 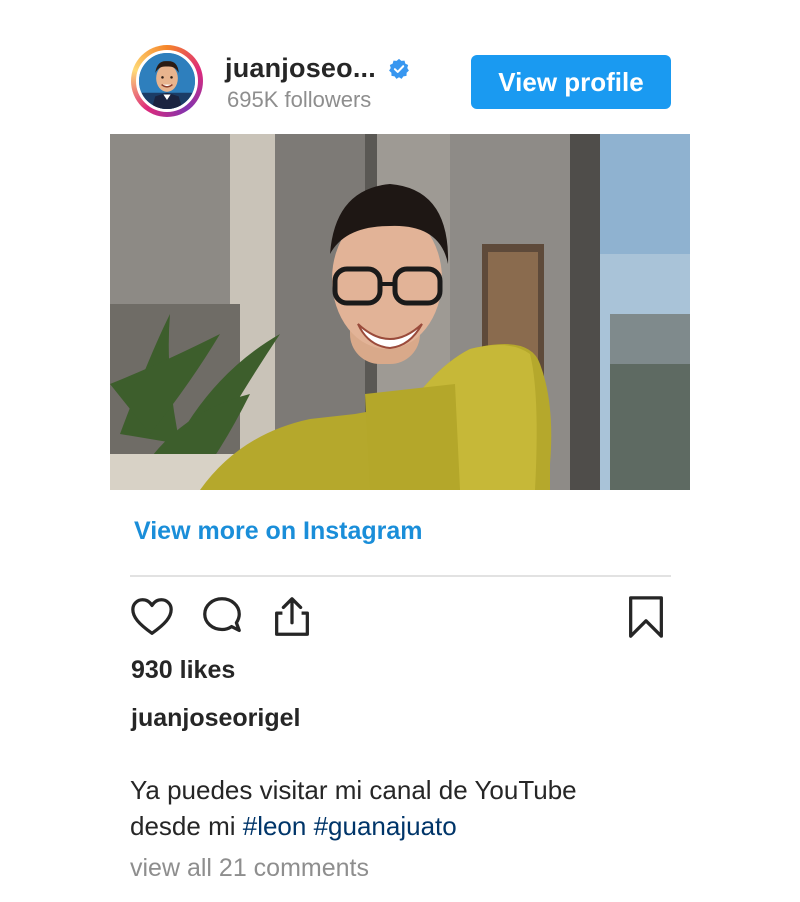 What do you see at coordinates (183, 670) in the screenshot?
I see `like-count: 930 likes` at bounding box center [183, 670].